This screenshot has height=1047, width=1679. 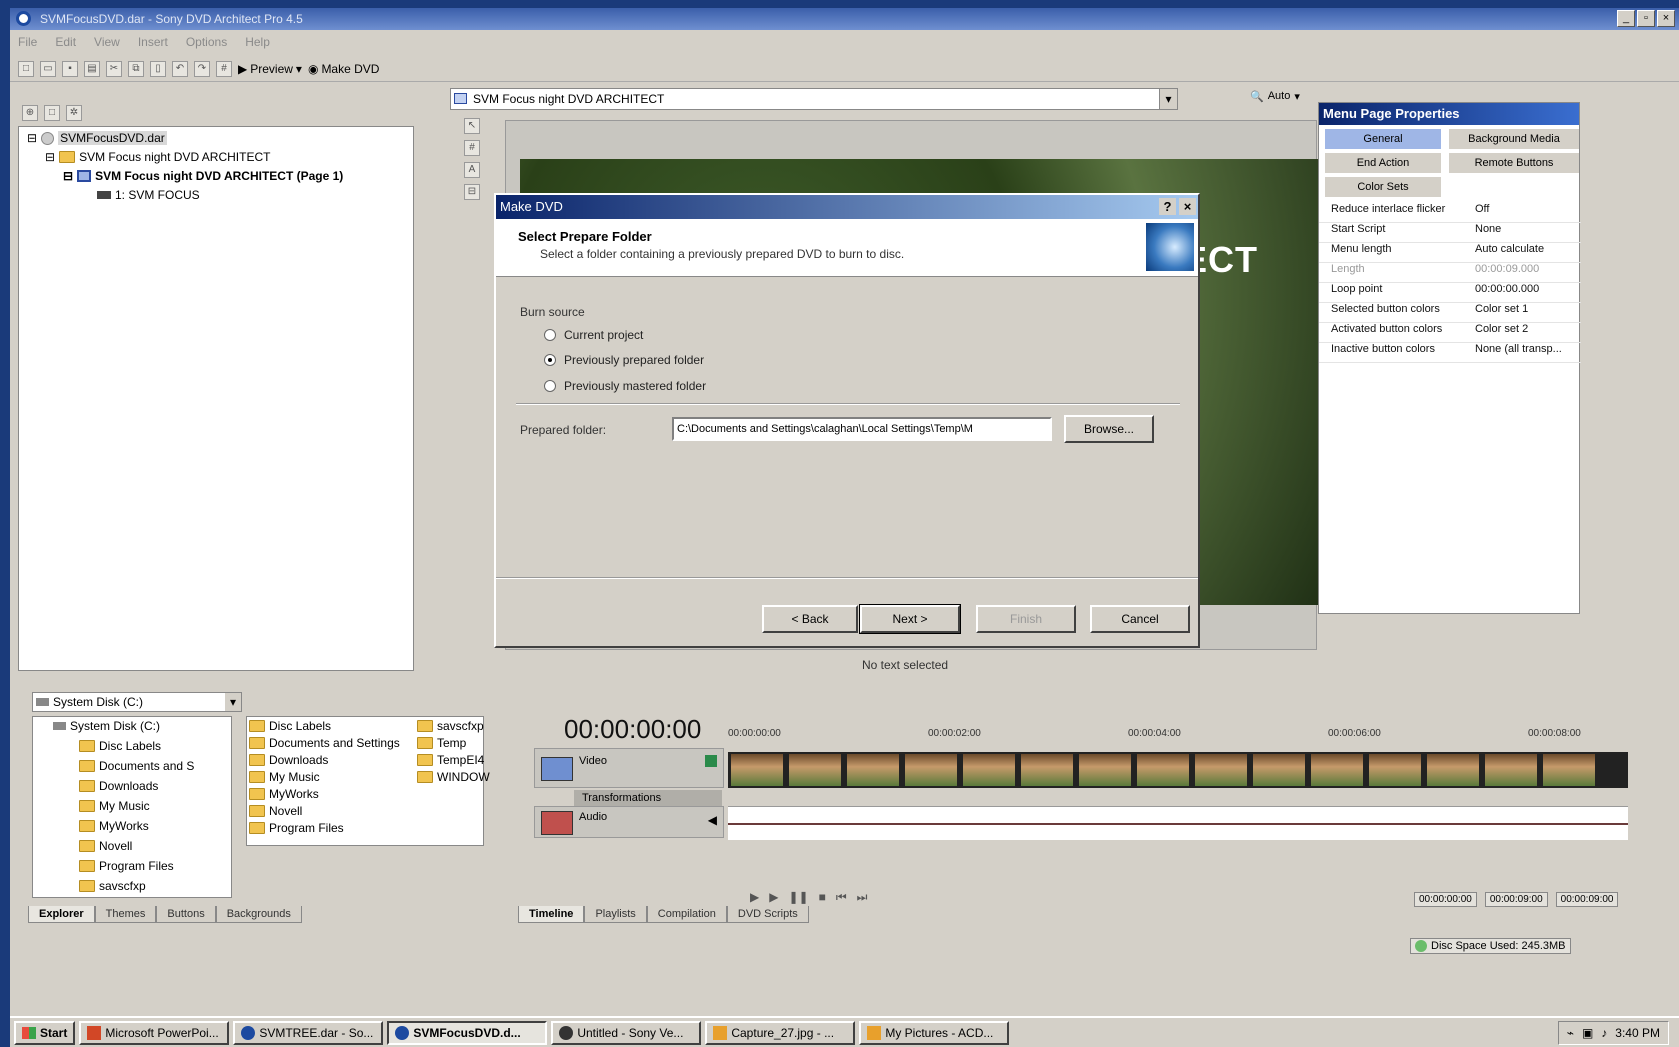 I want to click on play-icon: ▶, so click(x=773, y=897).